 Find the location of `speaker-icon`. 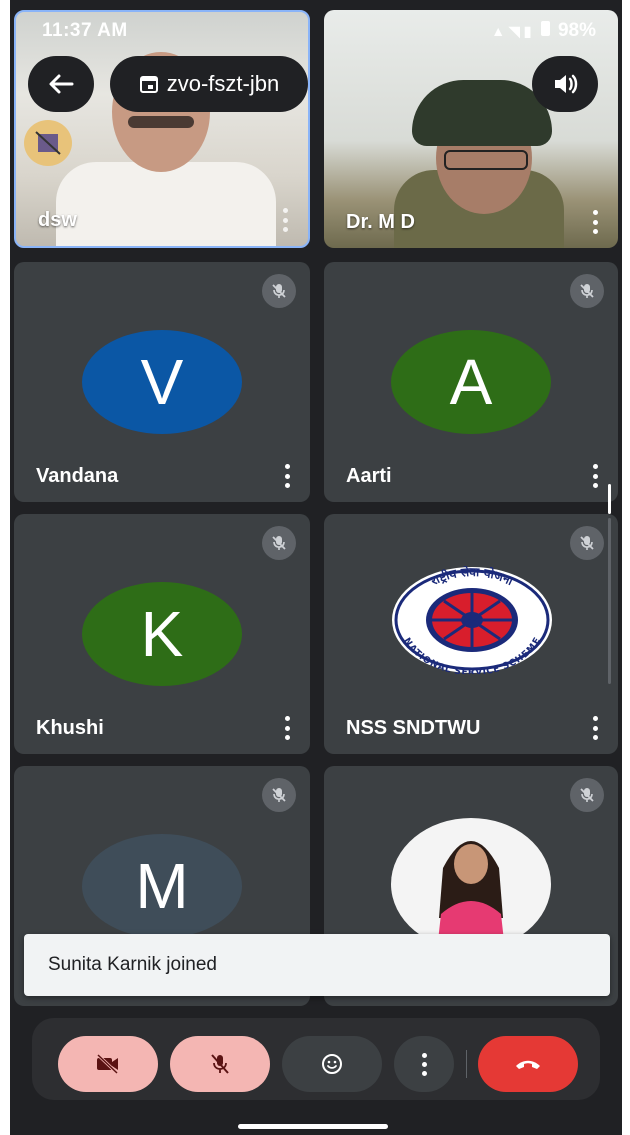

speaker-icon is located at coordinates (566, 84).